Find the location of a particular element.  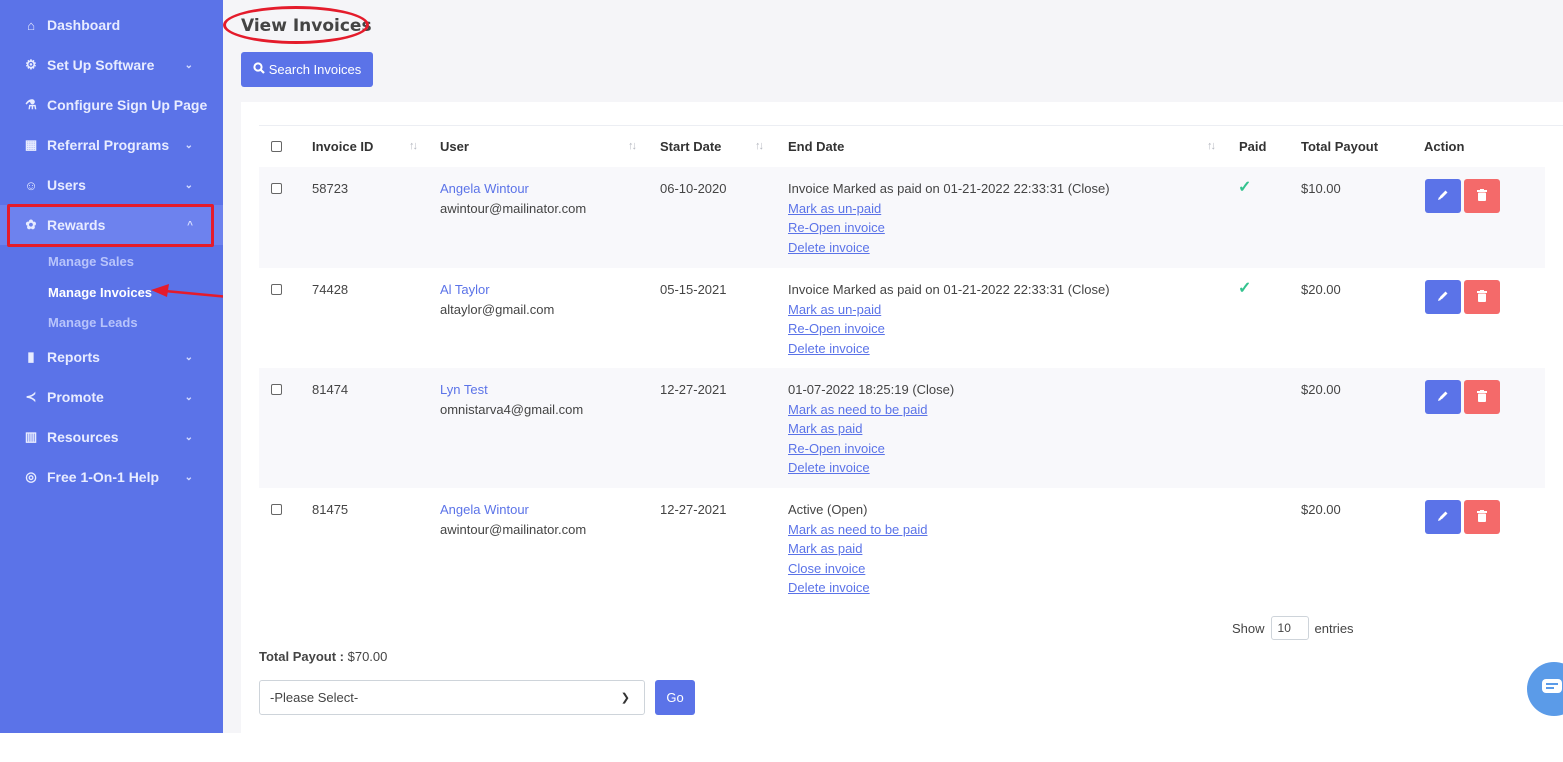

sidebar-subitem-manage-invoices: Manage Invoices is located at coordinates (100, 292).